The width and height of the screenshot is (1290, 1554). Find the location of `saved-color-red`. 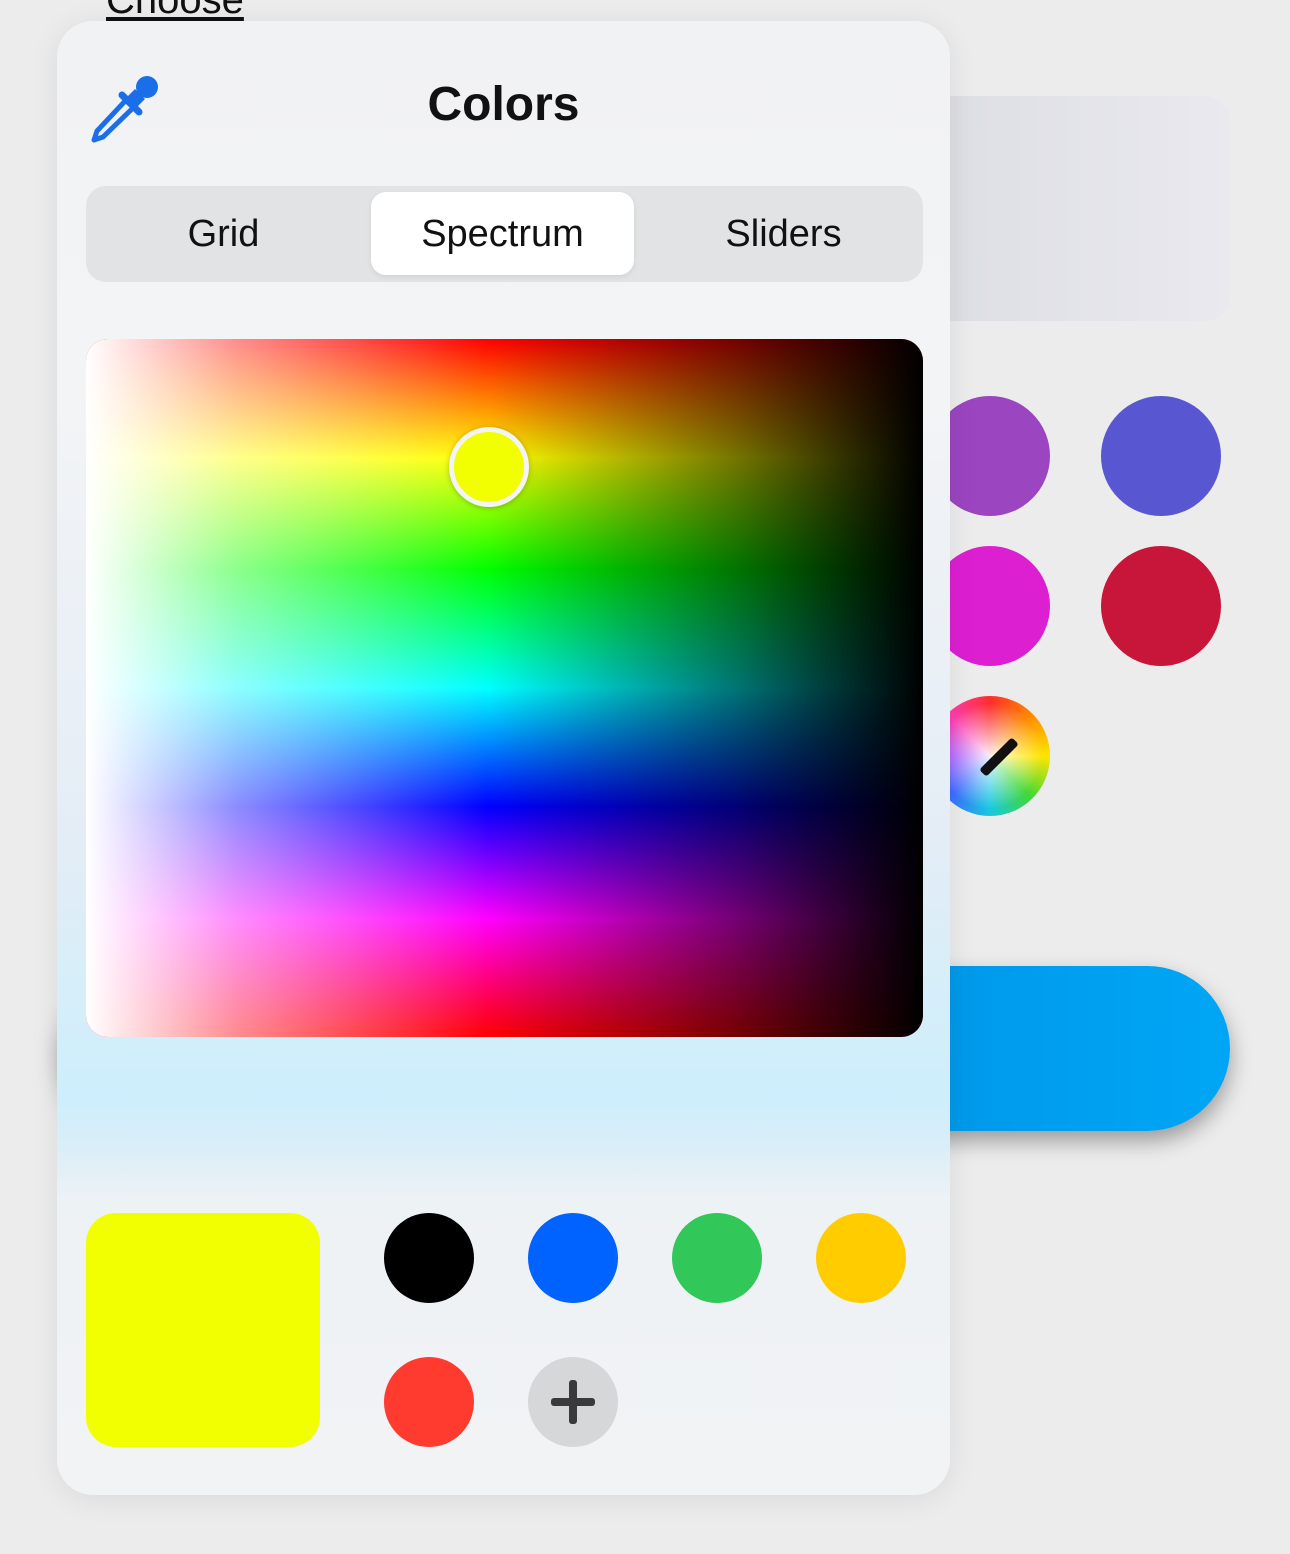

saved-color-red is located at coordinates (429, 1402).